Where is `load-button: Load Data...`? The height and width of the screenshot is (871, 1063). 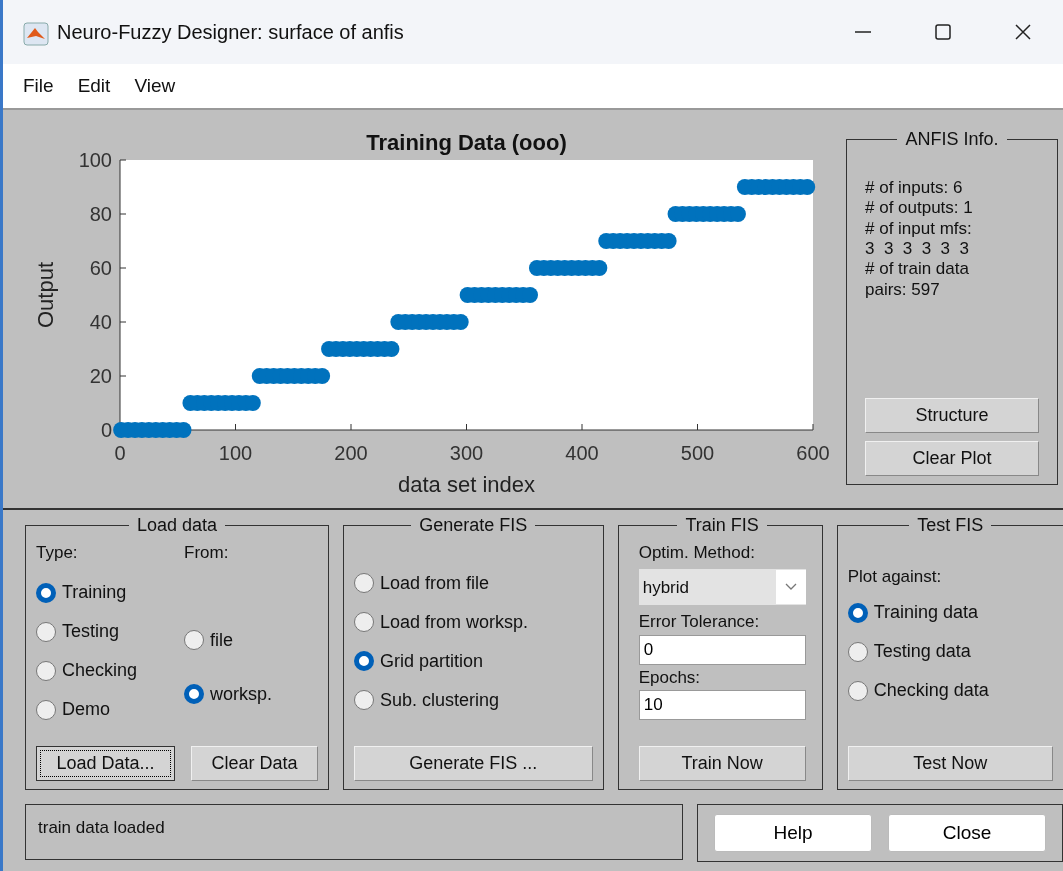 load-button: Load Data... is located at coordinates (105, 763).